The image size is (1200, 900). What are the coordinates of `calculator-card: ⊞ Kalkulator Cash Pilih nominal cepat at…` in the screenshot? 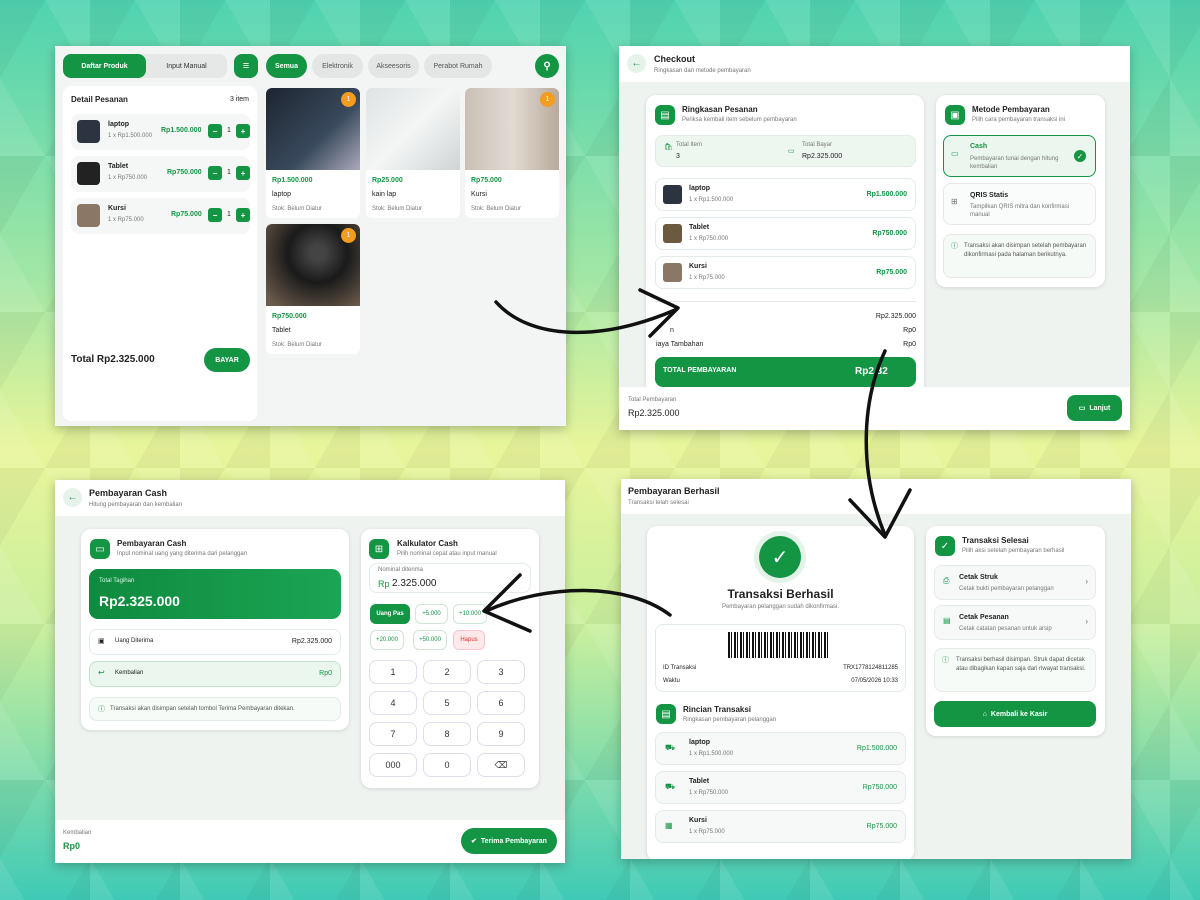 It's located at (450, 658).